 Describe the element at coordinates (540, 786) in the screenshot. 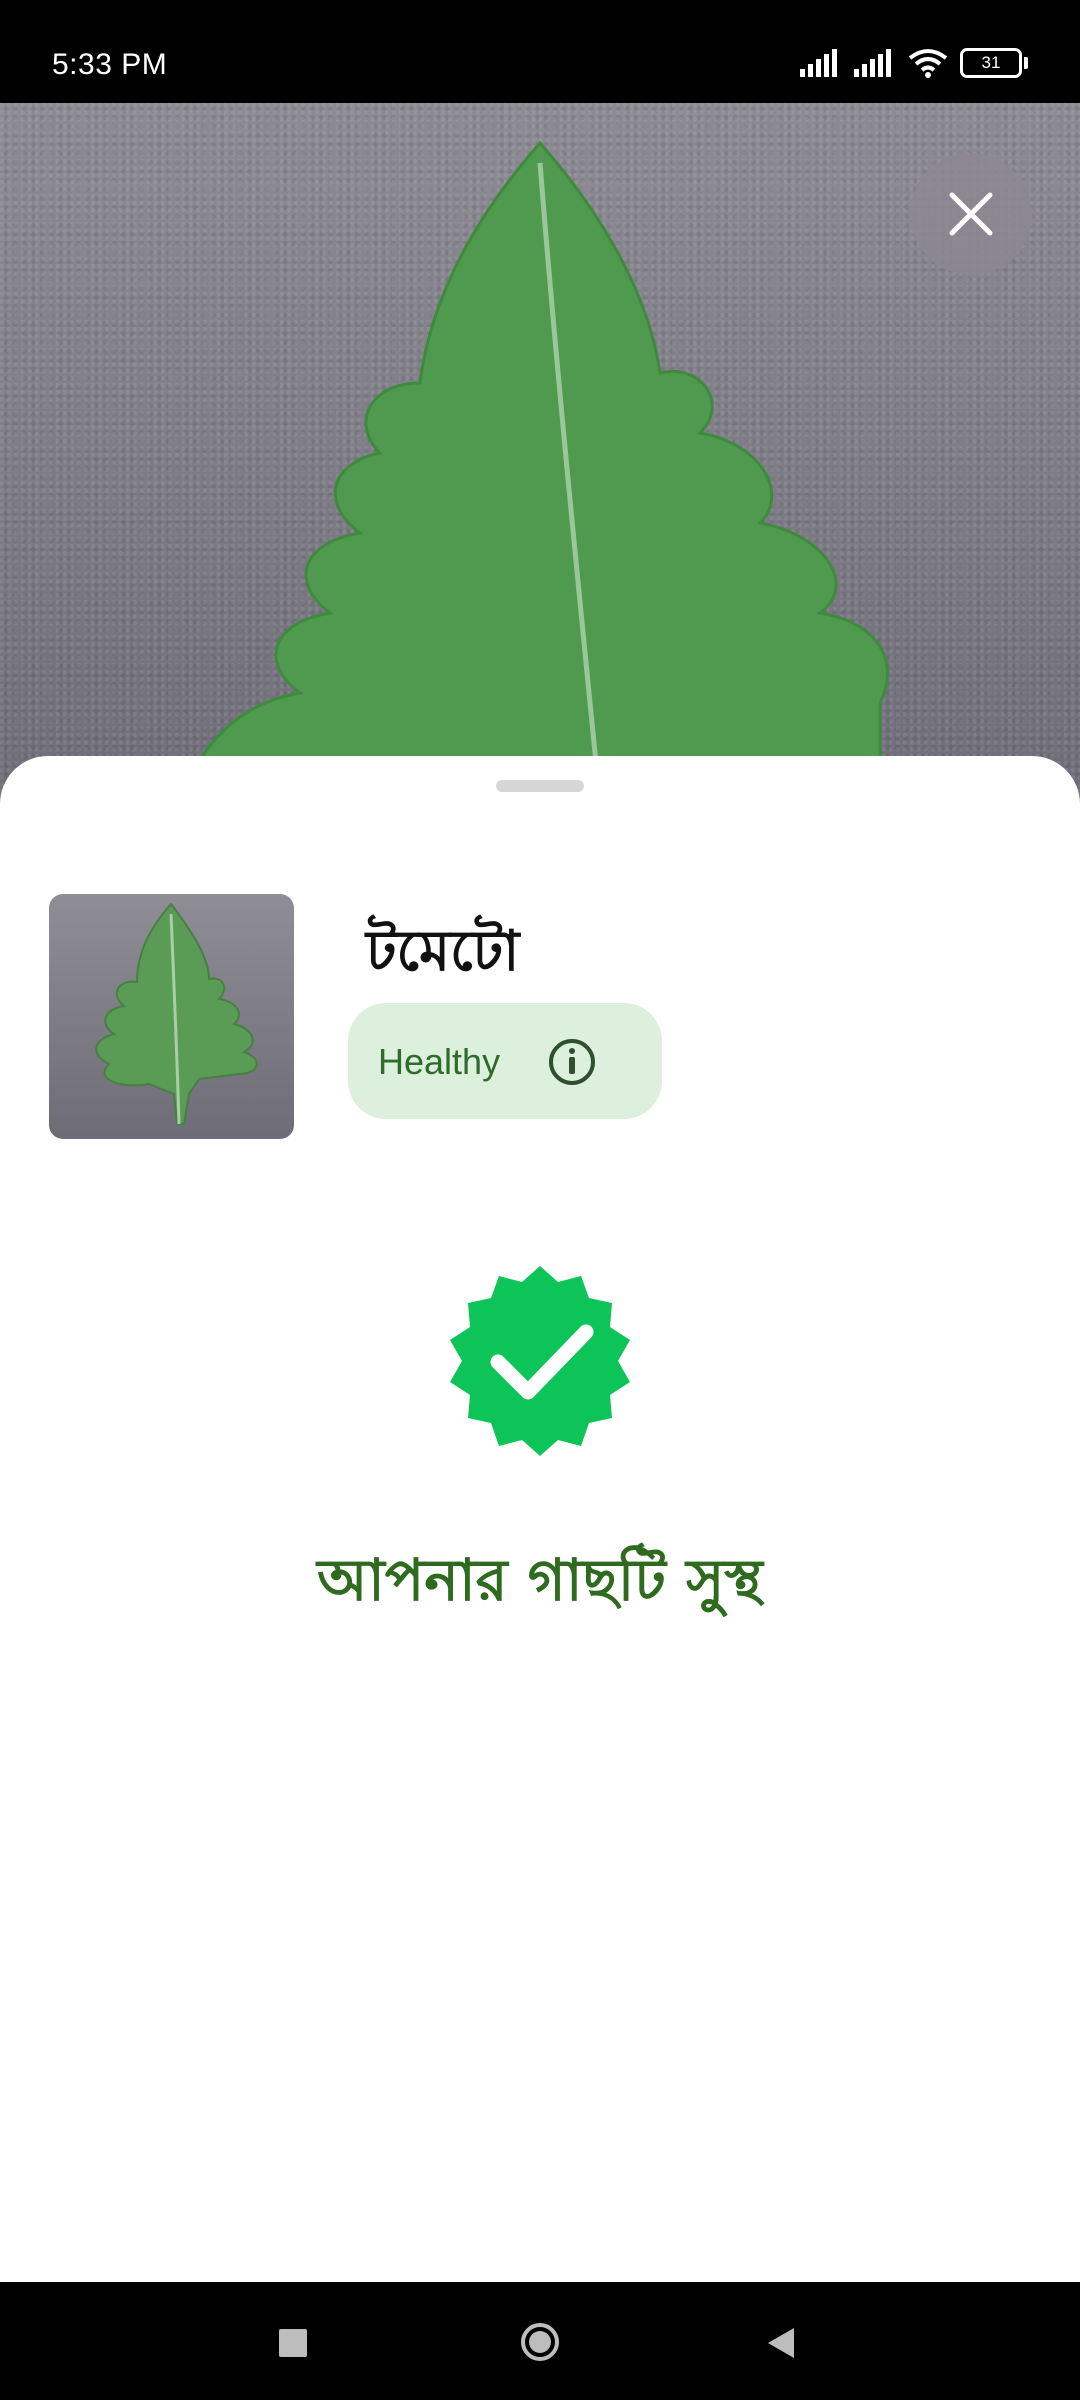

I see `sheet-drag-handle` at that location.